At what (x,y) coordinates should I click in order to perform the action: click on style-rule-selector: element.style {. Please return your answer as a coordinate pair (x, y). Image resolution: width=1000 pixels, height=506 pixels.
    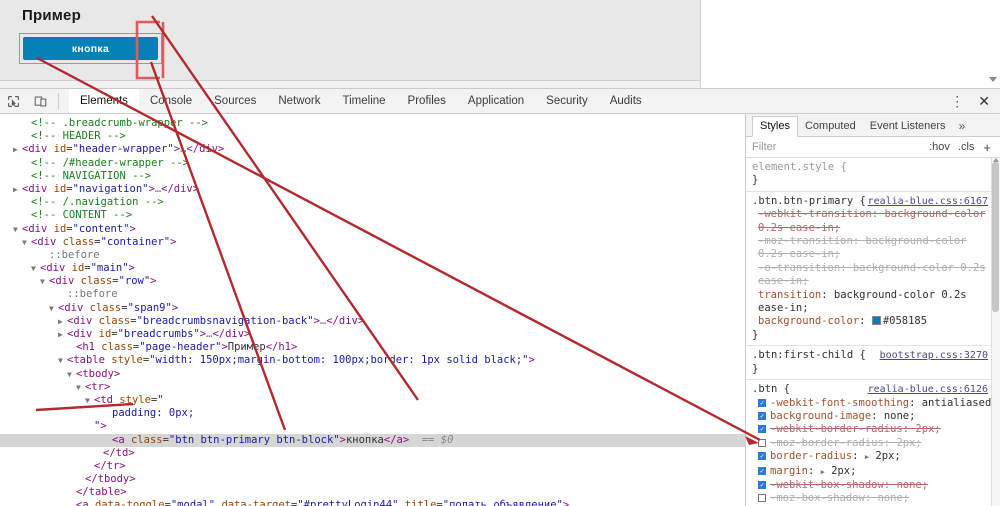
    Looking at the image, I should click on (799, 167).